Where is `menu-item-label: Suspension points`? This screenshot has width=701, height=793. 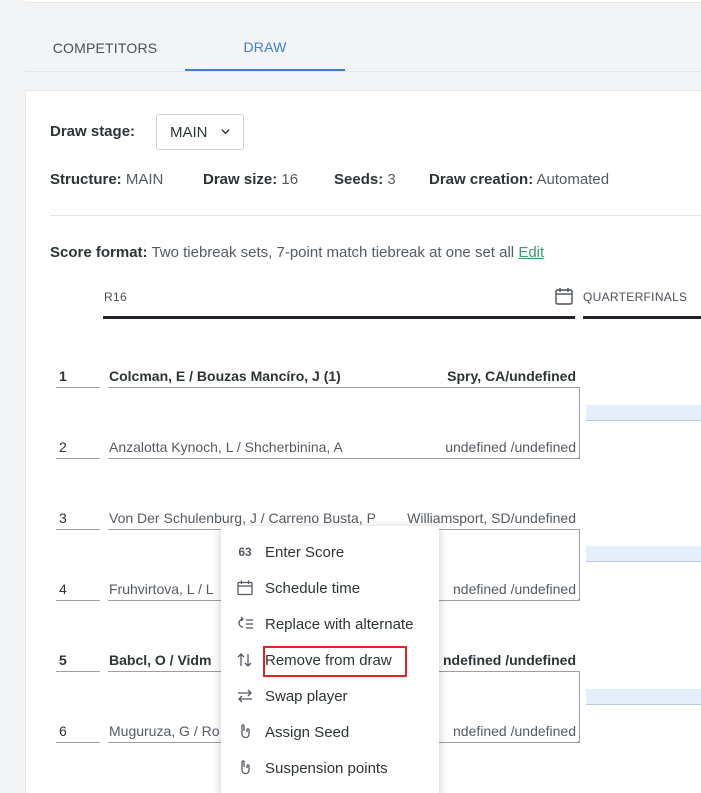
menu-item-label: Suspension points is located at coordinates (326, 768).